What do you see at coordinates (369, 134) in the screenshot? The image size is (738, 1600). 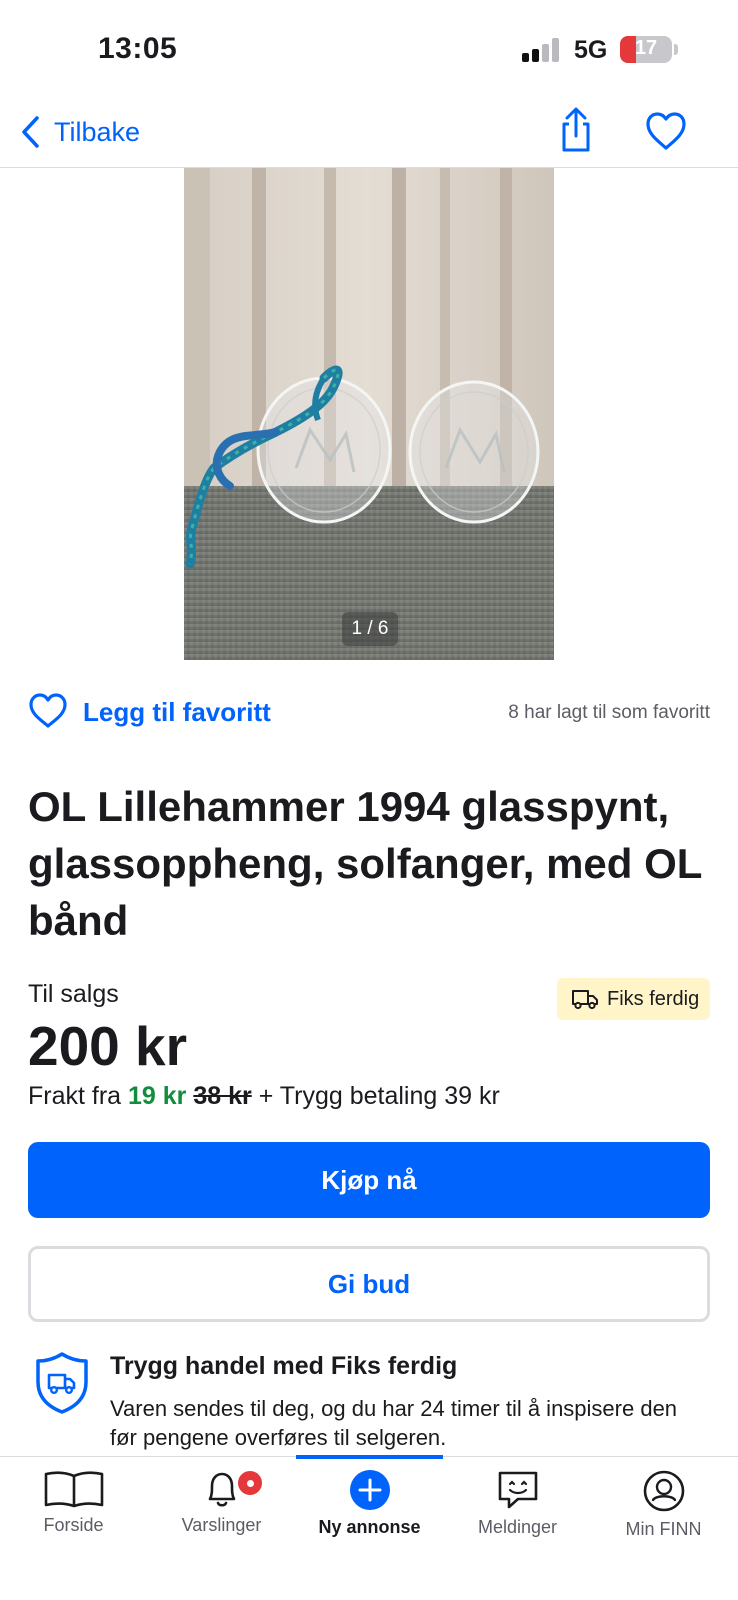 I see `navigation-bar: Tilbake` at bounding box center [369, 134].